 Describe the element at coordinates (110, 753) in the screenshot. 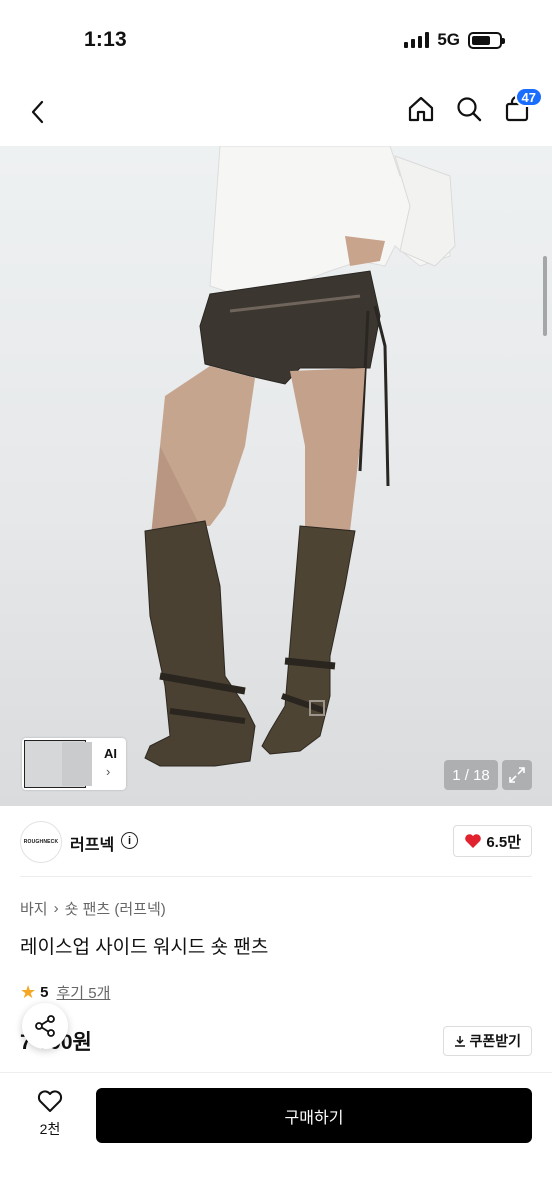

I see `thumbnail-ai-label: AI` at that location.